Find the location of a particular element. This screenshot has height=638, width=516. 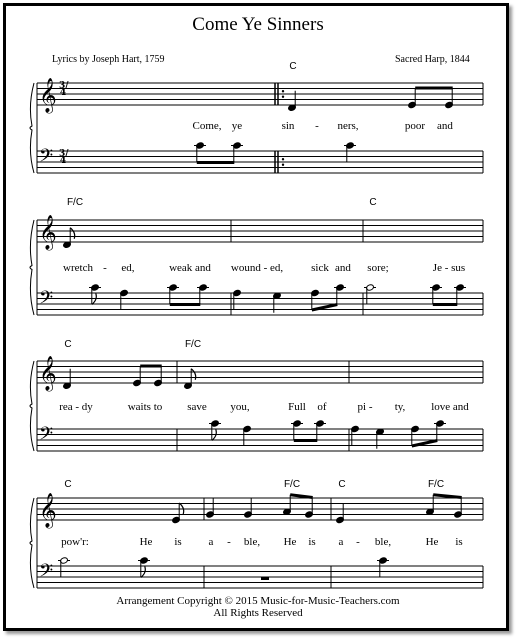

lyric-syllable: ed, is located at coordinates (128, 268).